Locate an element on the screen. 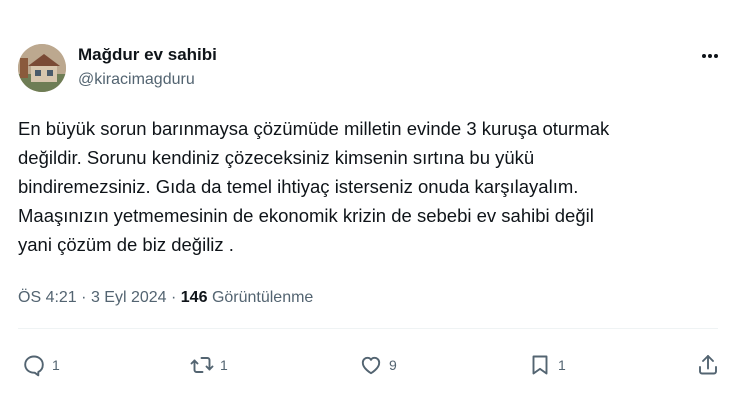 The image size is (730, 420). divider is located at coordinates (368, 328).